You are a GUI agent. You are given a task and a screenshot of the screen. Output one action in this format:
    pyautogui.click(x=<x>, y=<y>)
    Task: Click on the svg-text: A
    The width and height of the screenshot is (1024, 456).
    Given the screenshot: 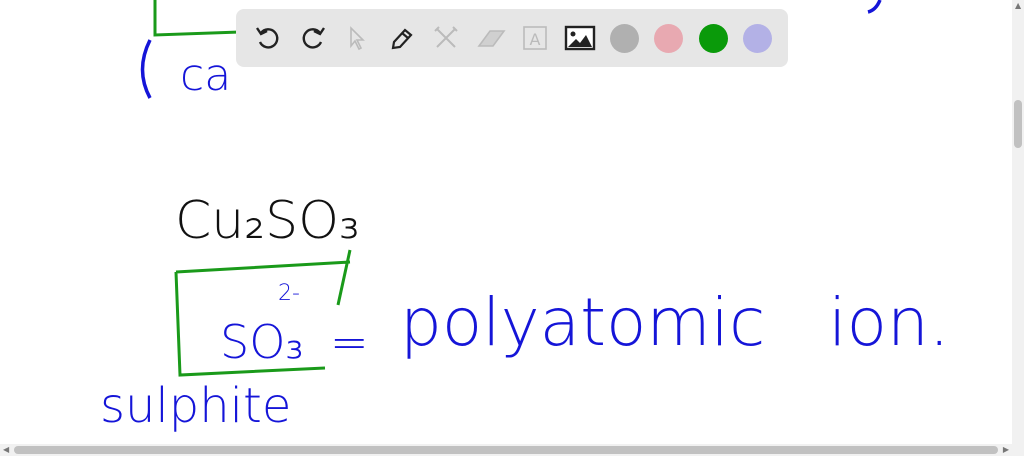 What is the action you would take?
    pyautogui.click(x=535, y=39)
    